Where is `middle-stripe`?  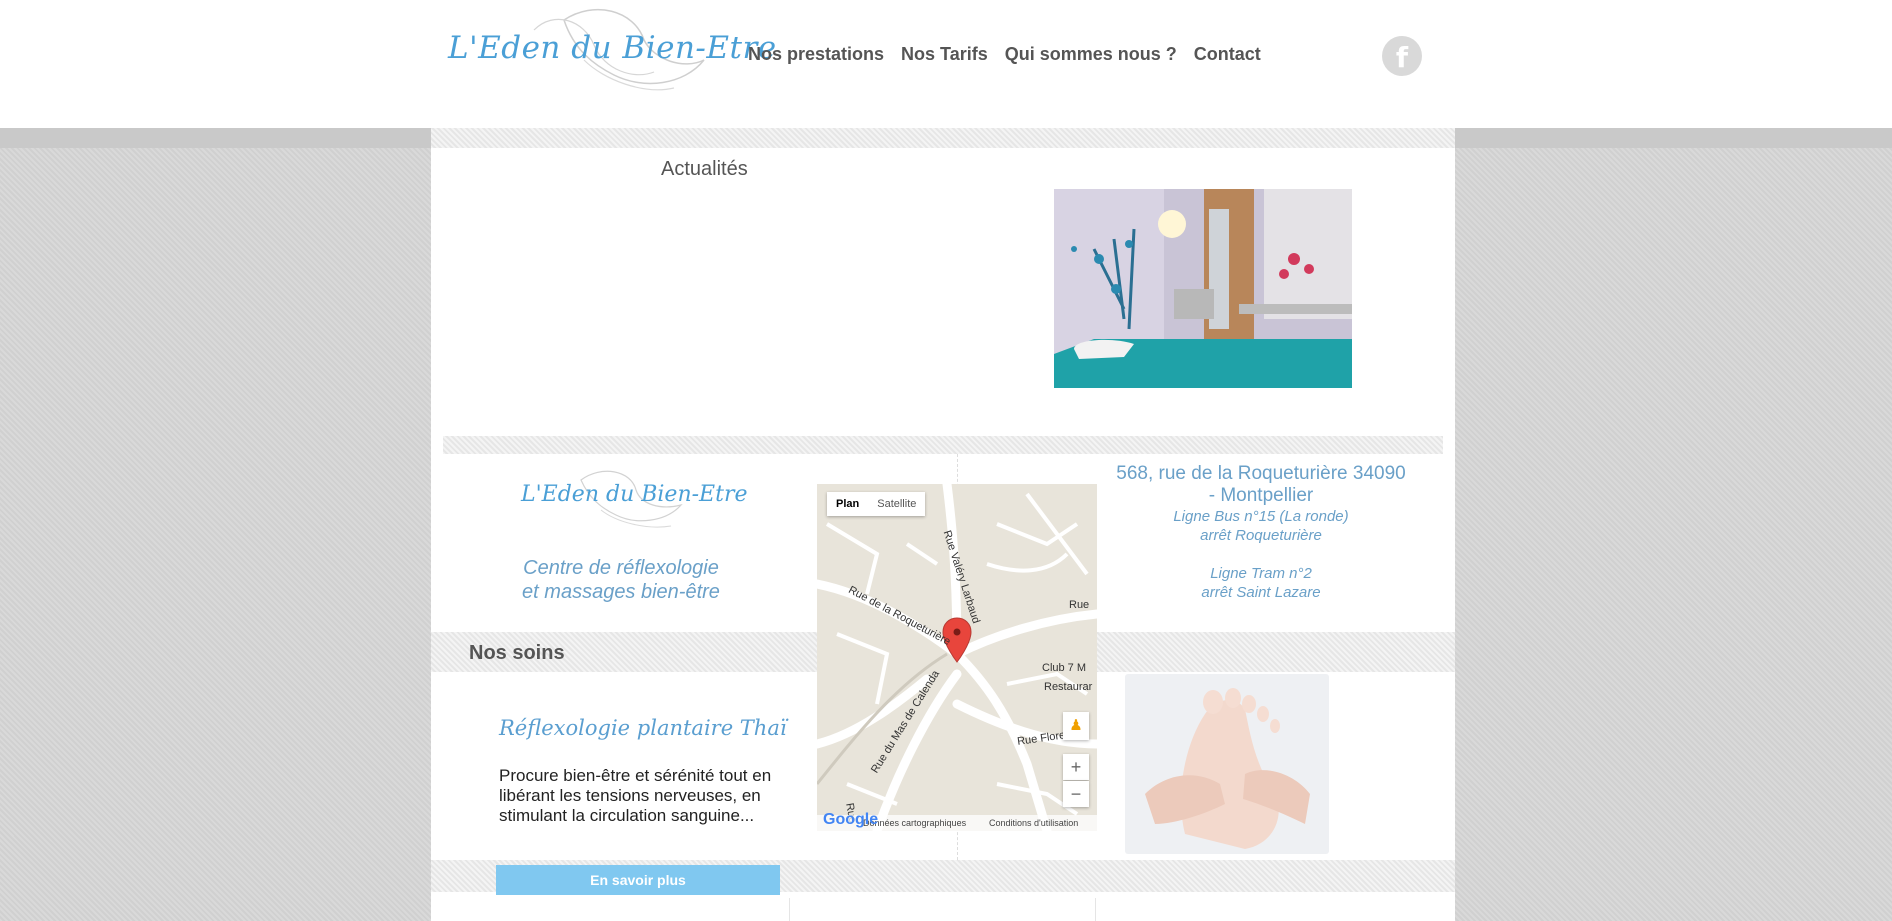
middle-stripe is located at coordinates (943, 445).